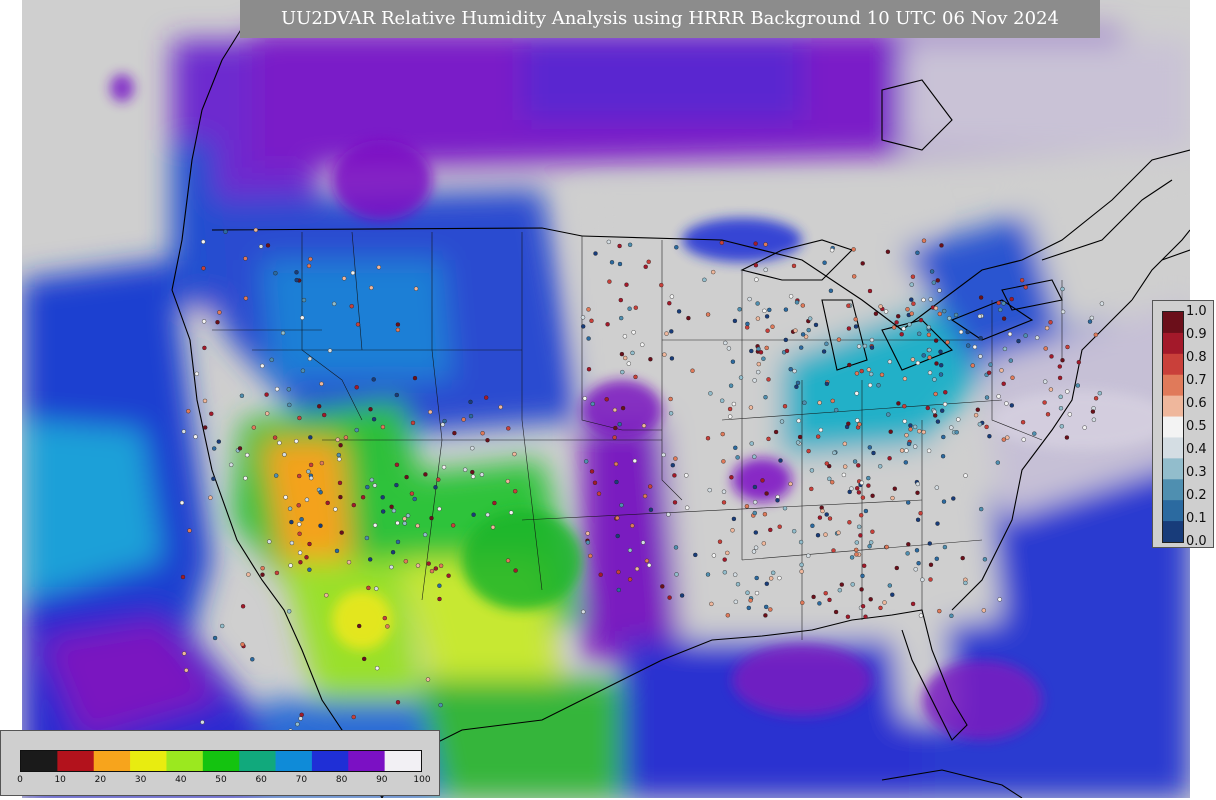 The width and height of the screenshot is (1216, 800). What do you see at coordinates (221, 761) in the screenshot?
I see `rh-colorbar-segment` at bounding box center [221, 761].